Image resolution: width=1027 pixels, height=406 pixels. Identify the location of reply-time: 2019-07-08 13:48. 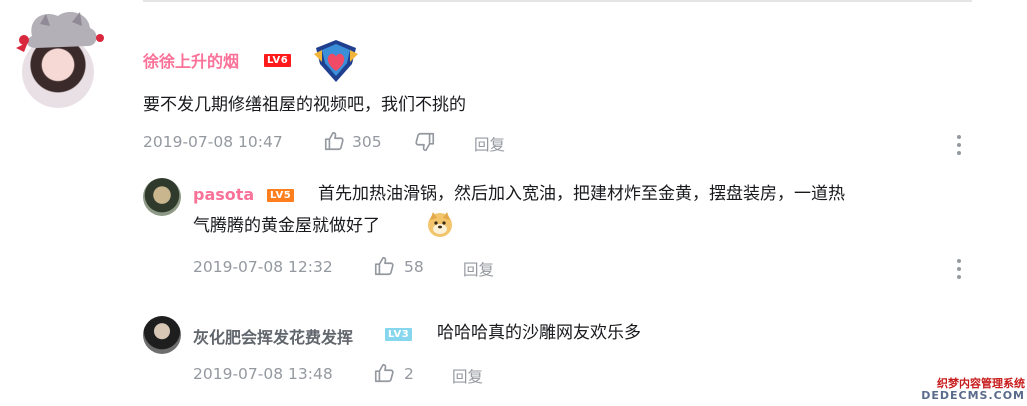
(263, 374).